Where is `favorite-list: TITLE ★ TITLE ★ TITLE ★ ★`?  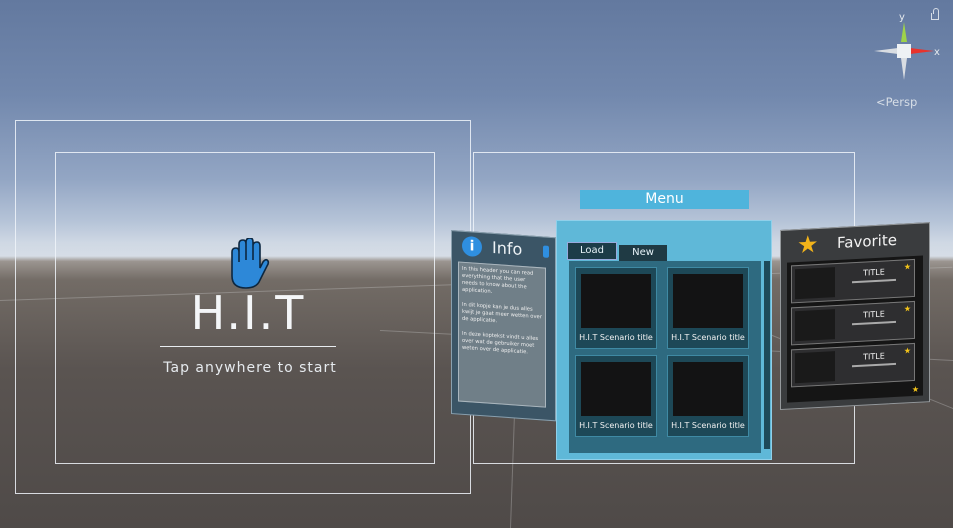 favorite-list: TITLE ★ TITLE ★ TITLE ★ ★ is located at coordinates (855, 329).